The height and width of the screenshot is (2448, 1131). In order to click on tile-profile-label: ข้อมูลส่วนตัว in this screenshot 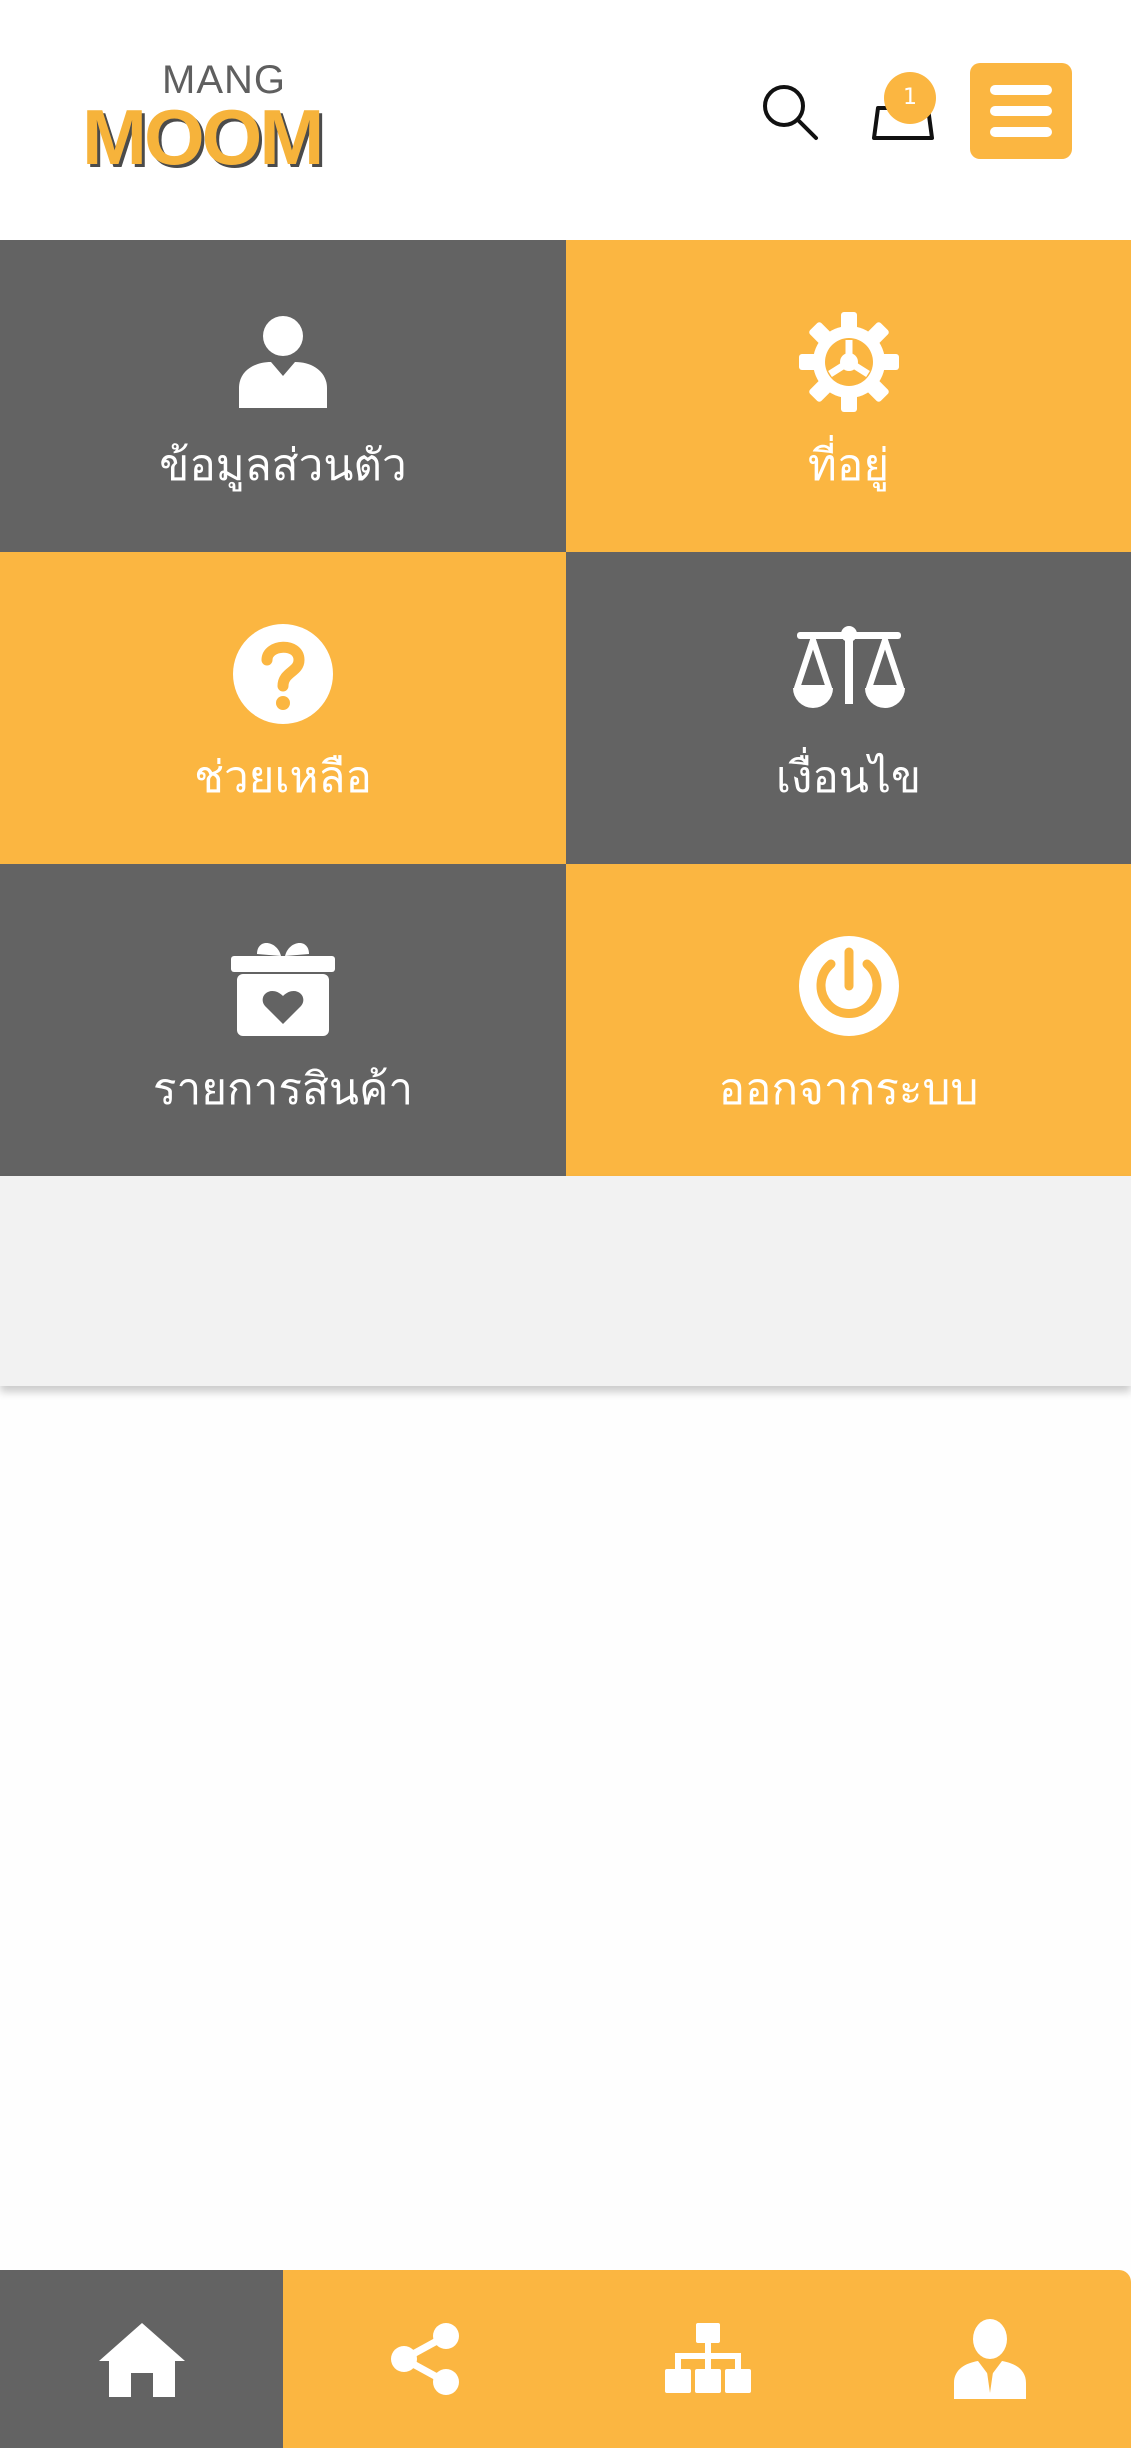, I will do `click(283, 465)`.